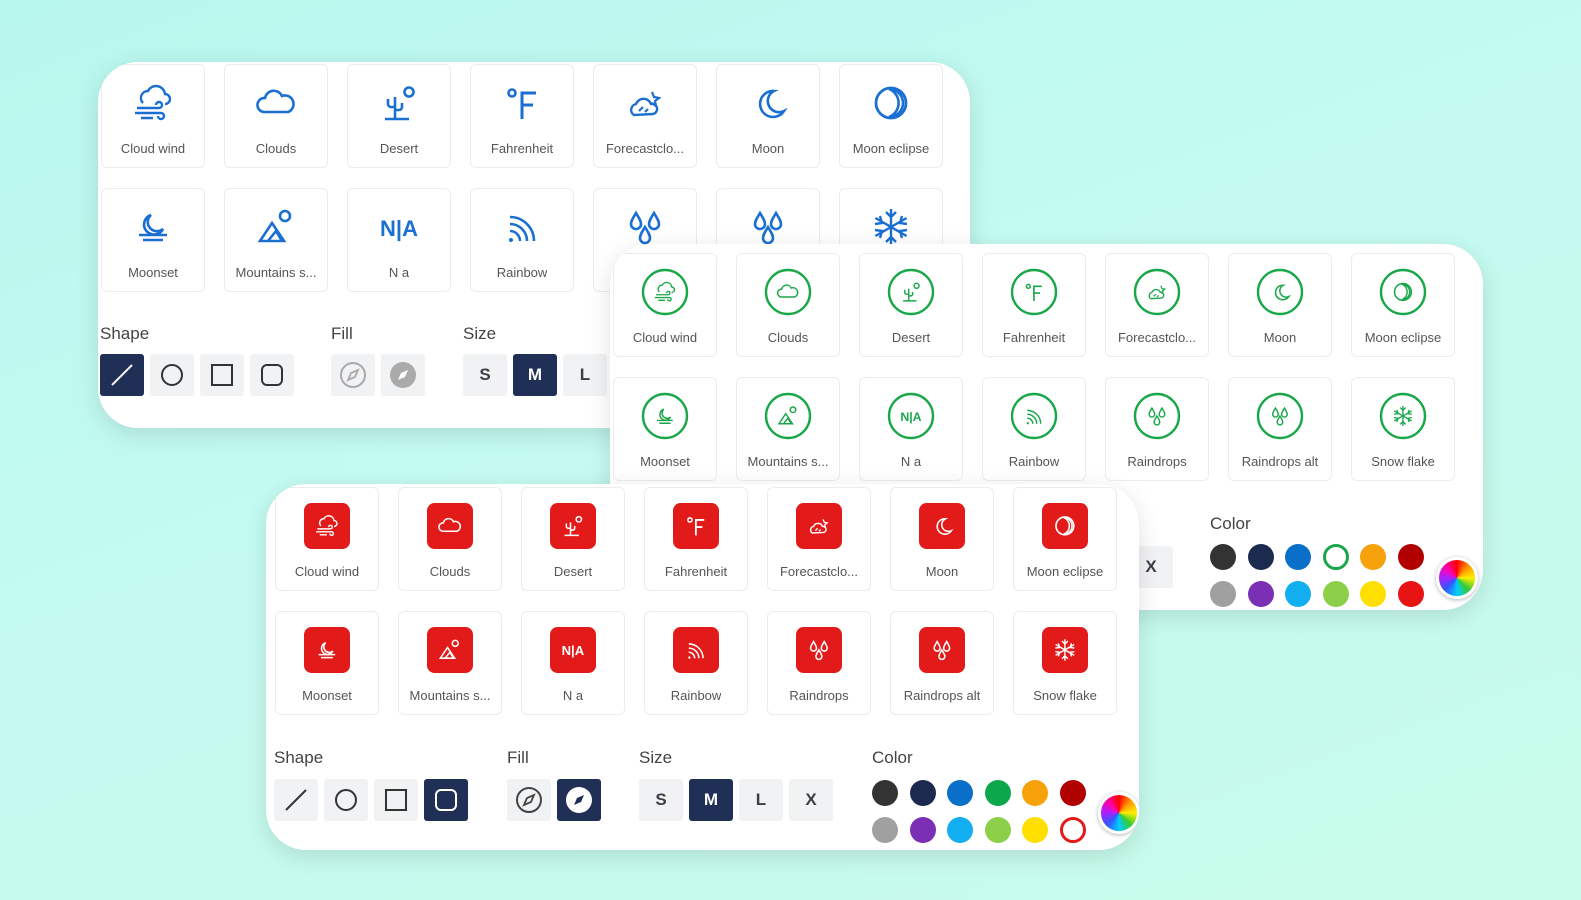 The height and width of the screenshot is (900, 1581). I want to click on rainbow-icon, so click(1034, 416).